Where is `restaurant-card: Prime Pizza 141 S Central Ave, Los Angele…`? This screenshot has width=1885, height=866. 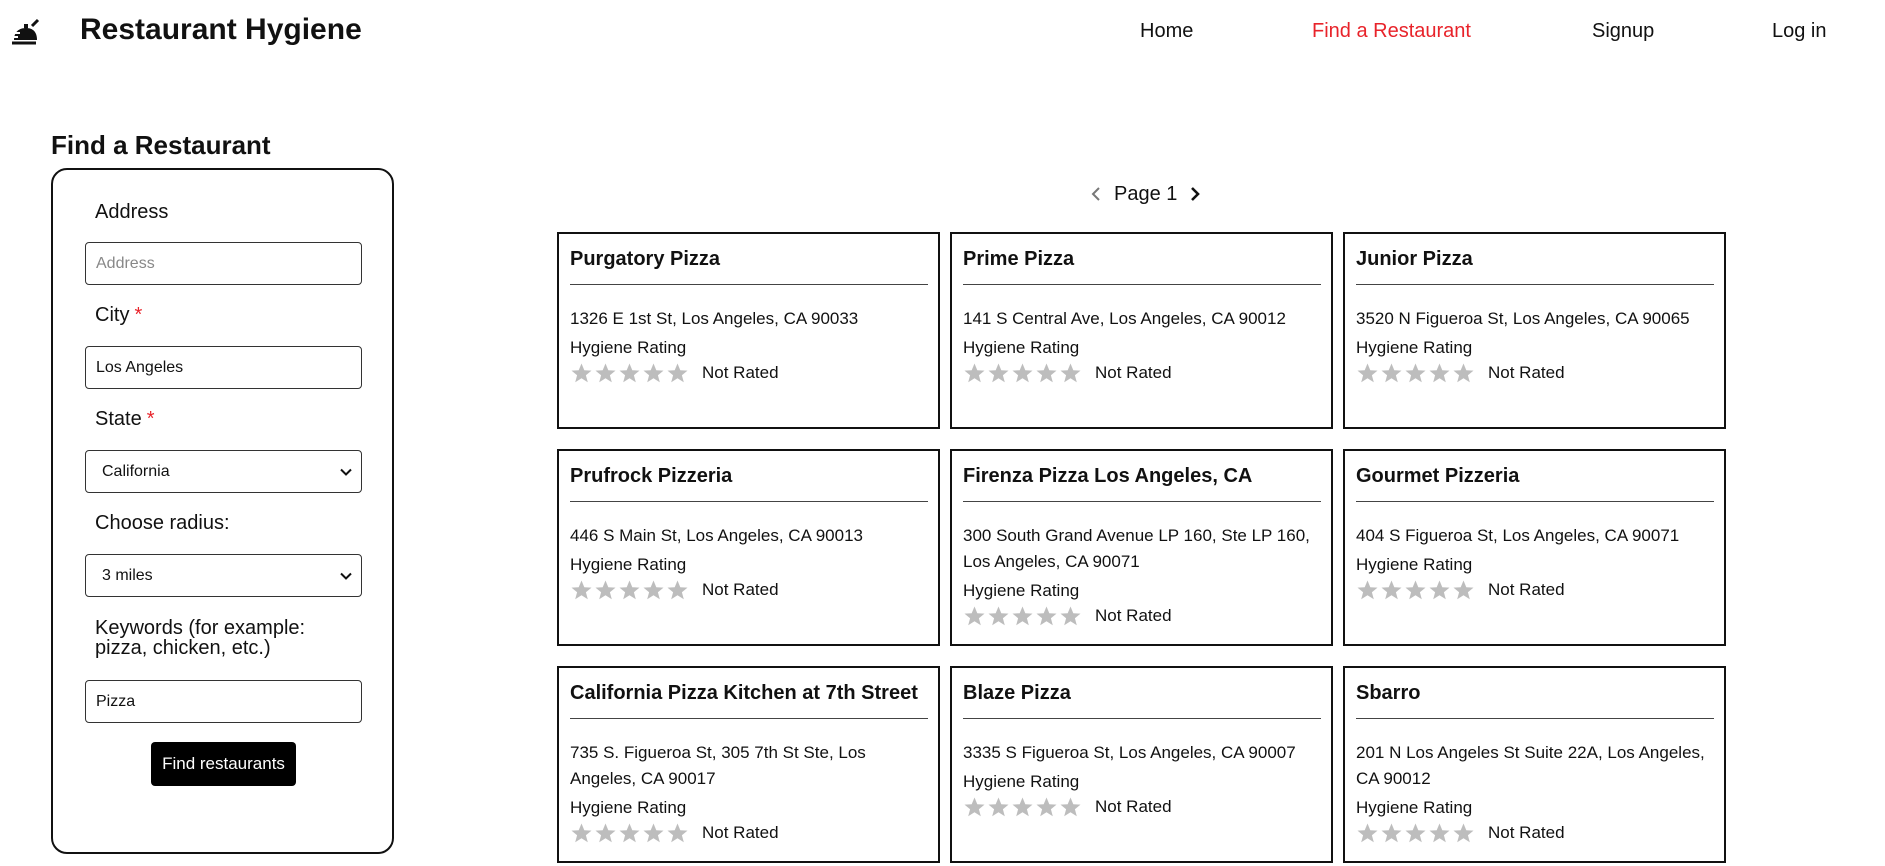
restaurant-card: Prime Pizza 141 S Central Ave, Los Angele… is located at coordinates (1141, 330).